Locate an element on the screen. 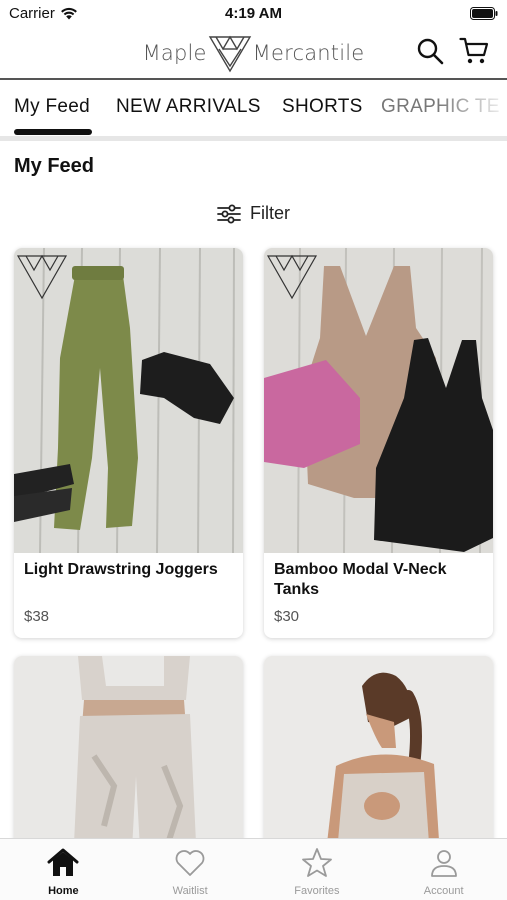 The image size is (507, 900). sliders-icon is located at coordinates (229, 213).